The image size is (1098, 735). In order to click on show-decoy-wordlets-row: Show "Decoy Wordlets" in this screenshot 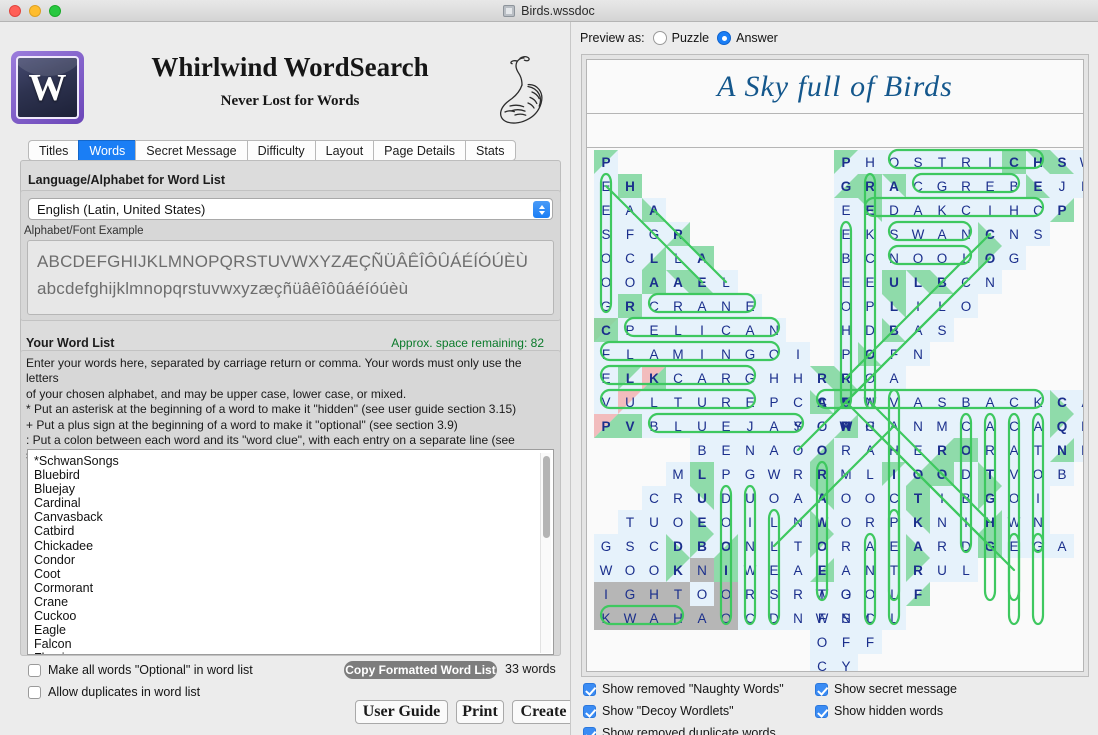, I will do `click(658, 711)`.